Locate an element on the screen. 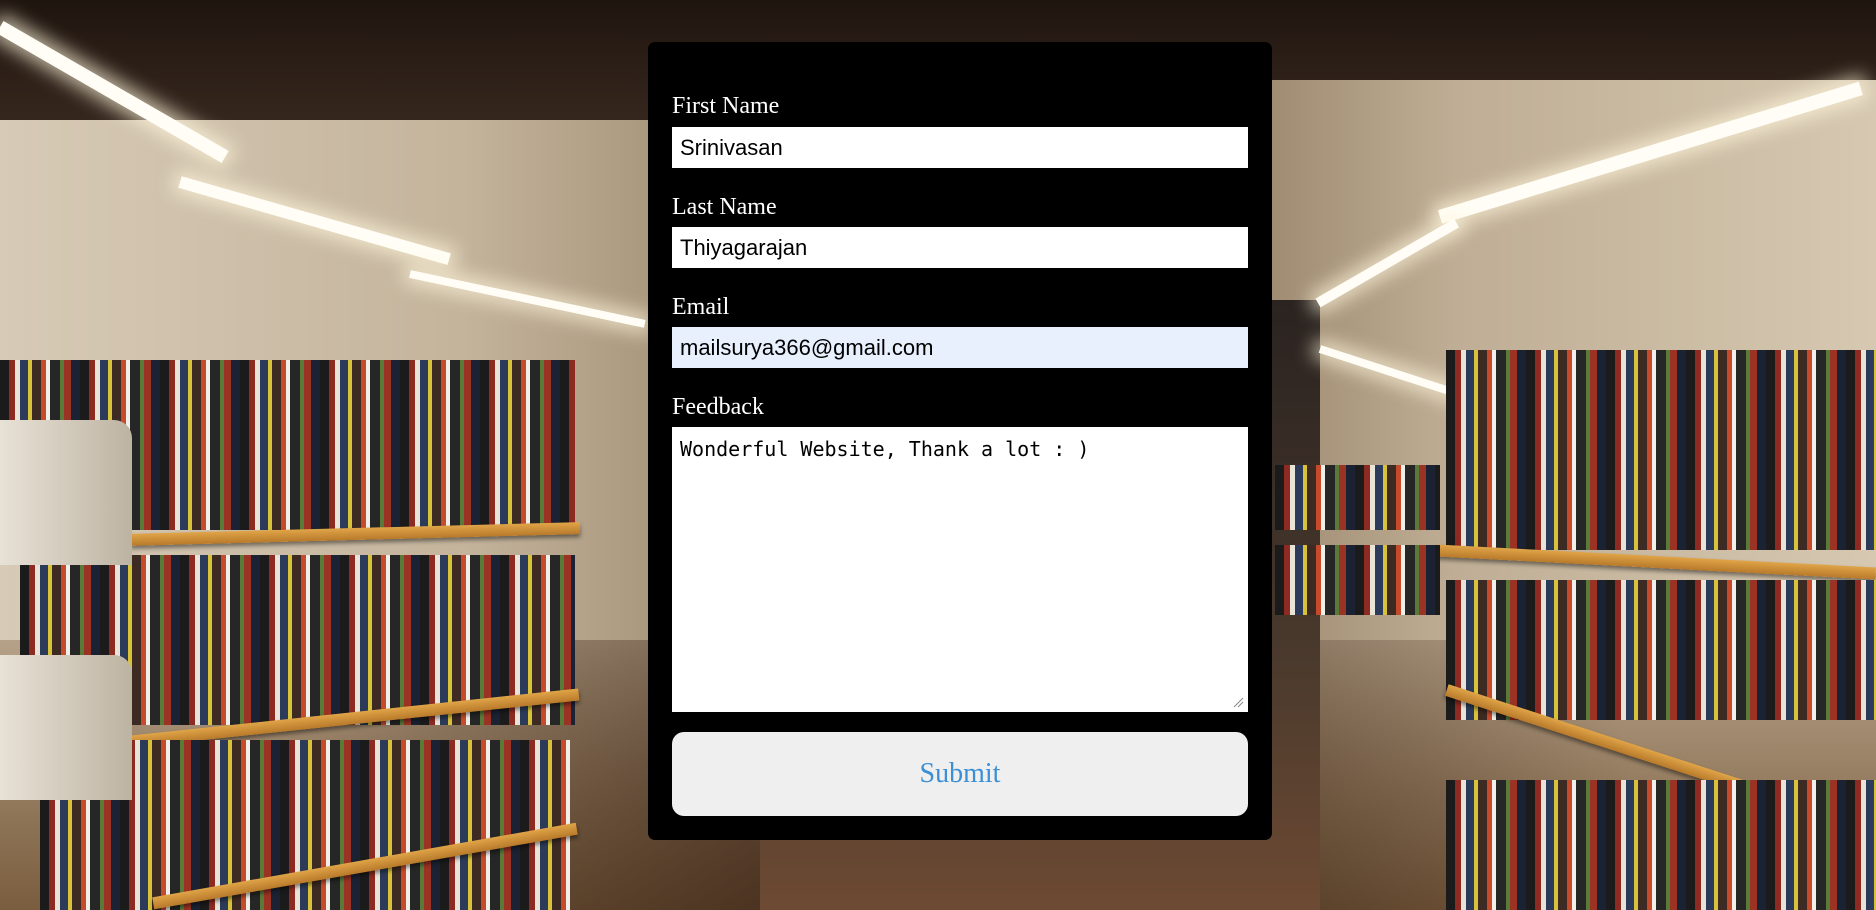  submit-button: Submit is located at coordinates (960, 774).